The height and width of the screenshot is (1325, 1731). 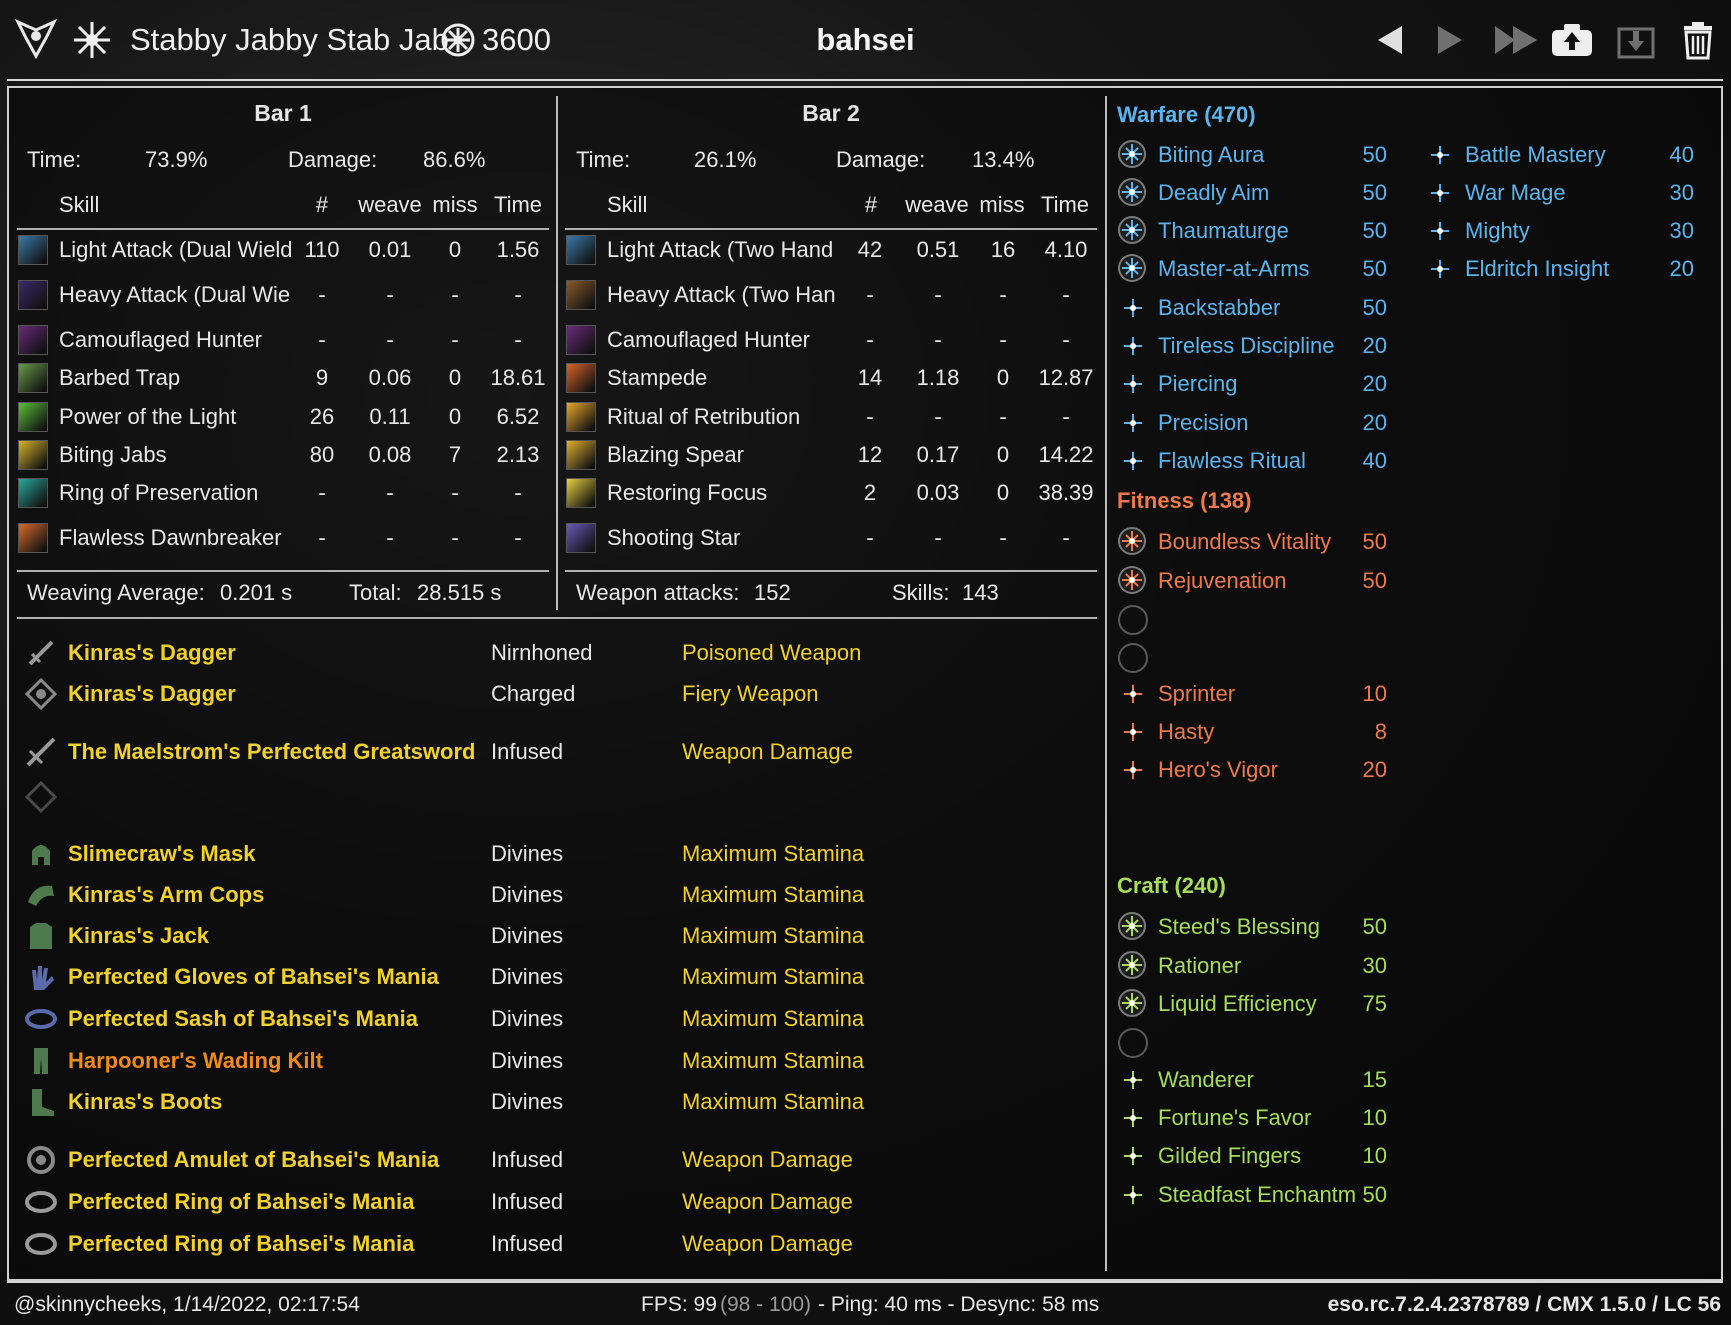 What do you see at coordinates (1232, 460) in the screenshot?
I see `cp-star-name: Flawless Ritual` at bounding box center [1232, 460].